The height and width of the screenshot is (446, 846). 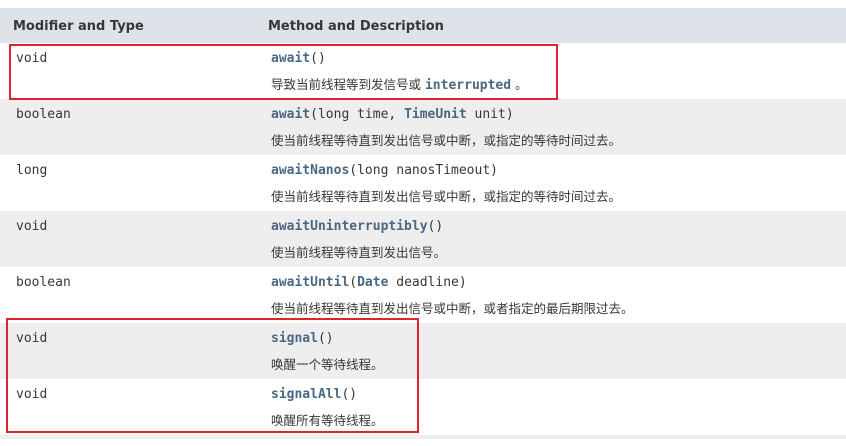 I want to click on method-signature: awaitUntil(Date deadline), so click(x=369, y=282).